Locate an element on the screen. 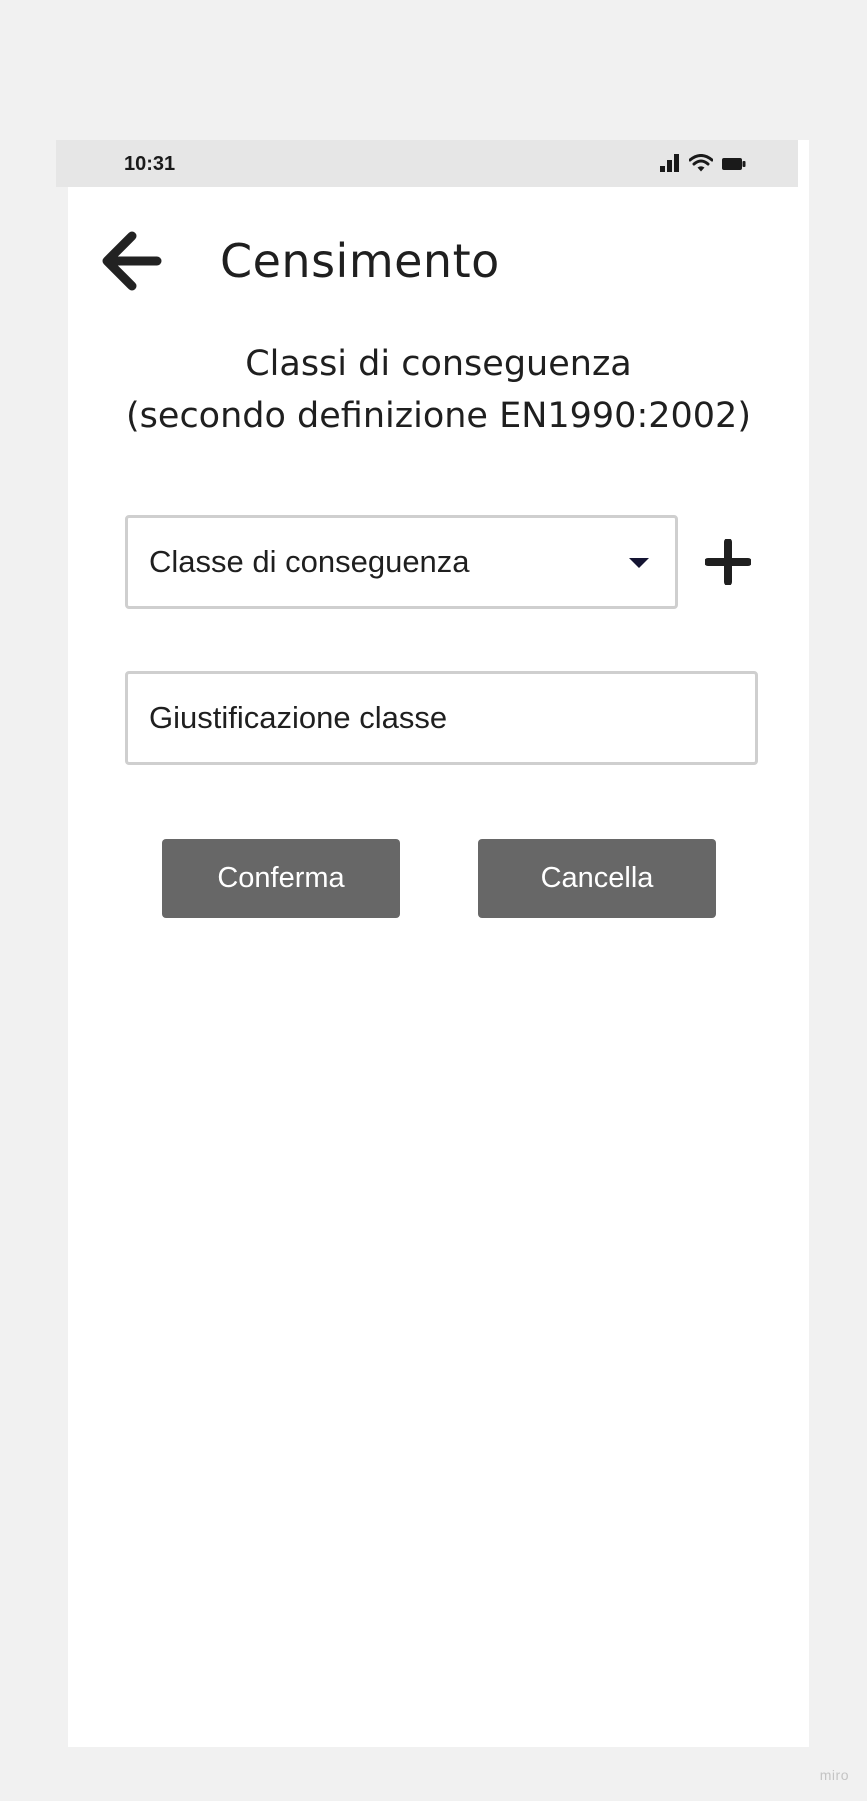 Image resolution: width=867 pixels, height=1801 pixels. arrow-left-icon is located at coordinates (131, 263).